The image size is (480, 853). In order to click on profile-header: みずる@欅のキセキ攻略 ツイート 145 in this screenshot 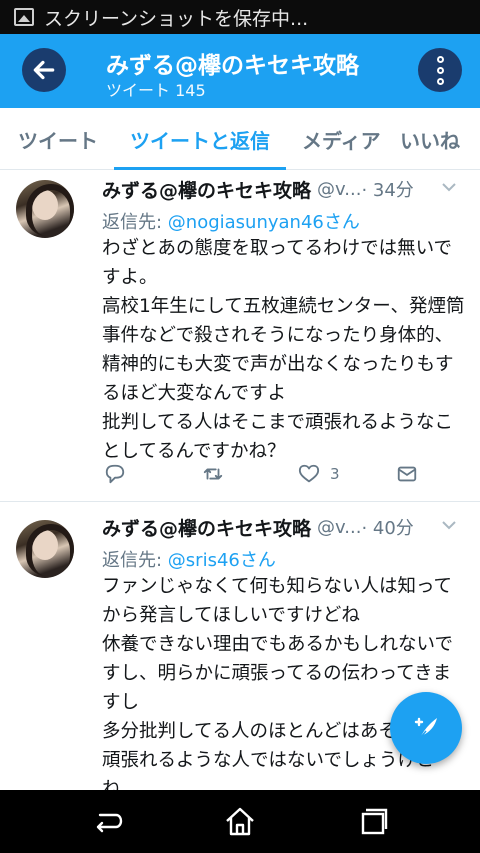, I will do `click(240, 71)`.